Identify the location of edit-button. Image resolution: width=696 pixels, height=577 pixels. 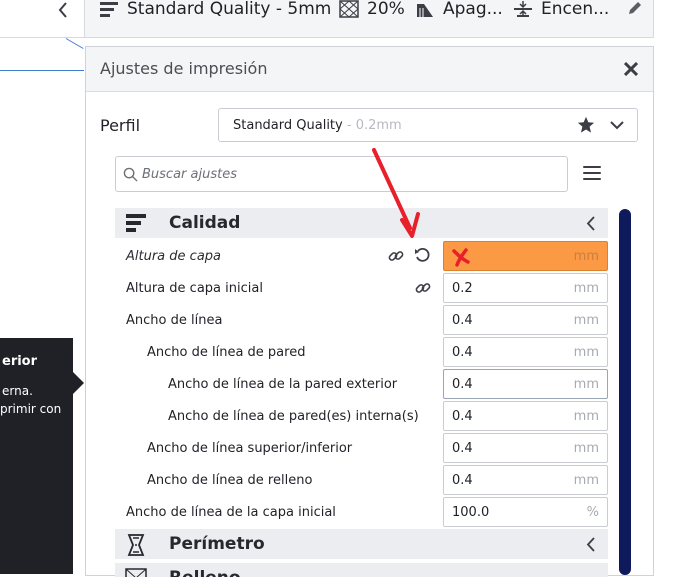
(635, 10).